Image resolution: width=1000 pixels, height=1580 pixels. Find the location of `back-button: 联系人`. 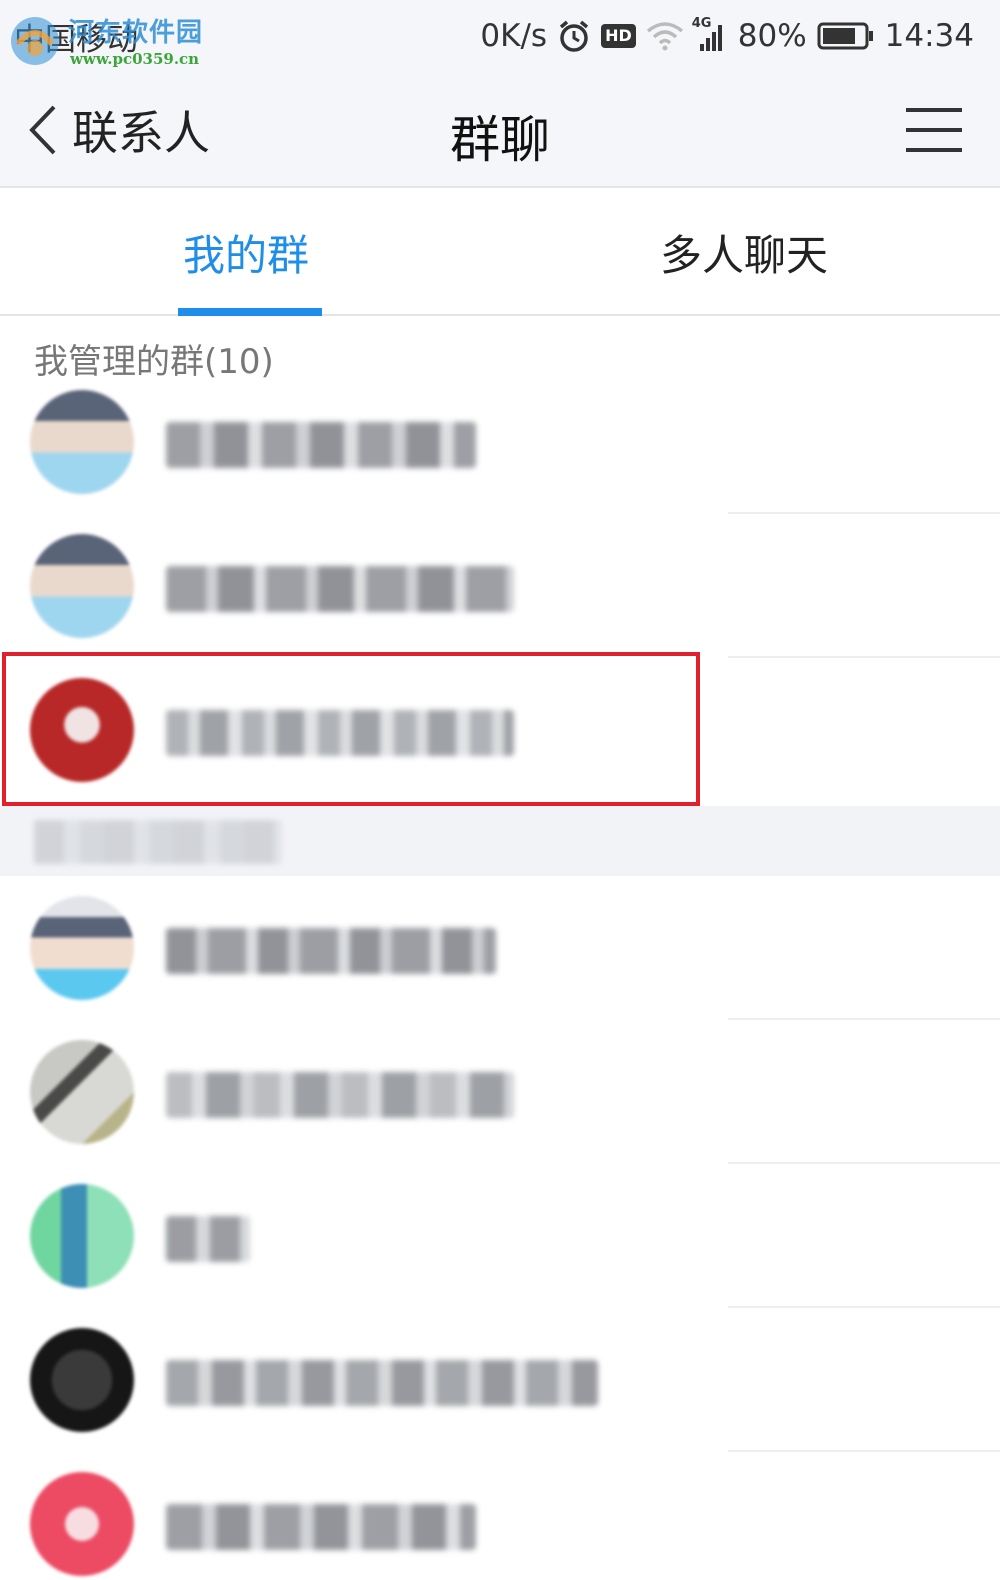

back-button: 联系人 is located at coordinates (118, 130).